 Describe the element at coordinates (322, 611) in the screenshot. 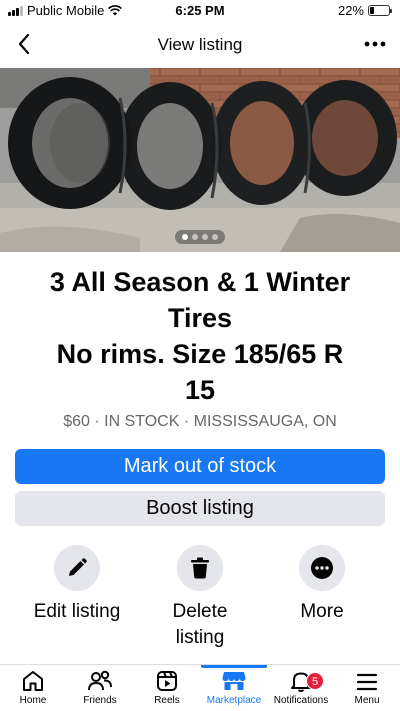

I see `more-label: More` at that location.